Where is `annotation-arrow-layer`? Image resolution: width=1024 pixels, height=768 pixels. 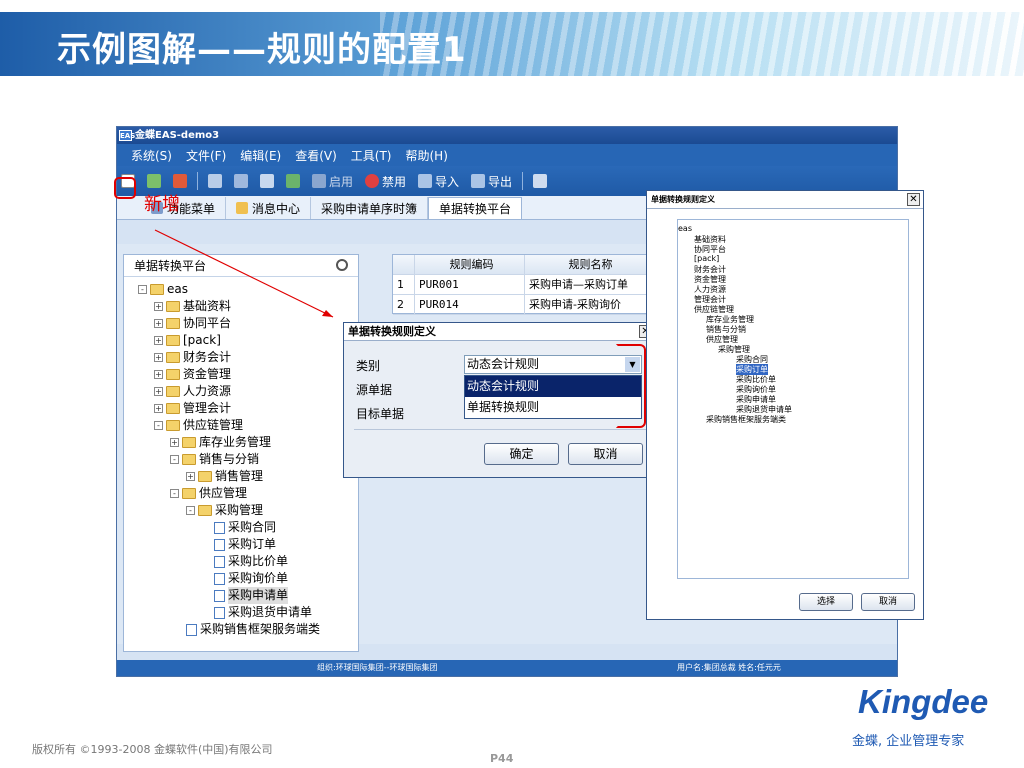 annotation-arrow-layer is located at coordinates (244, 273).